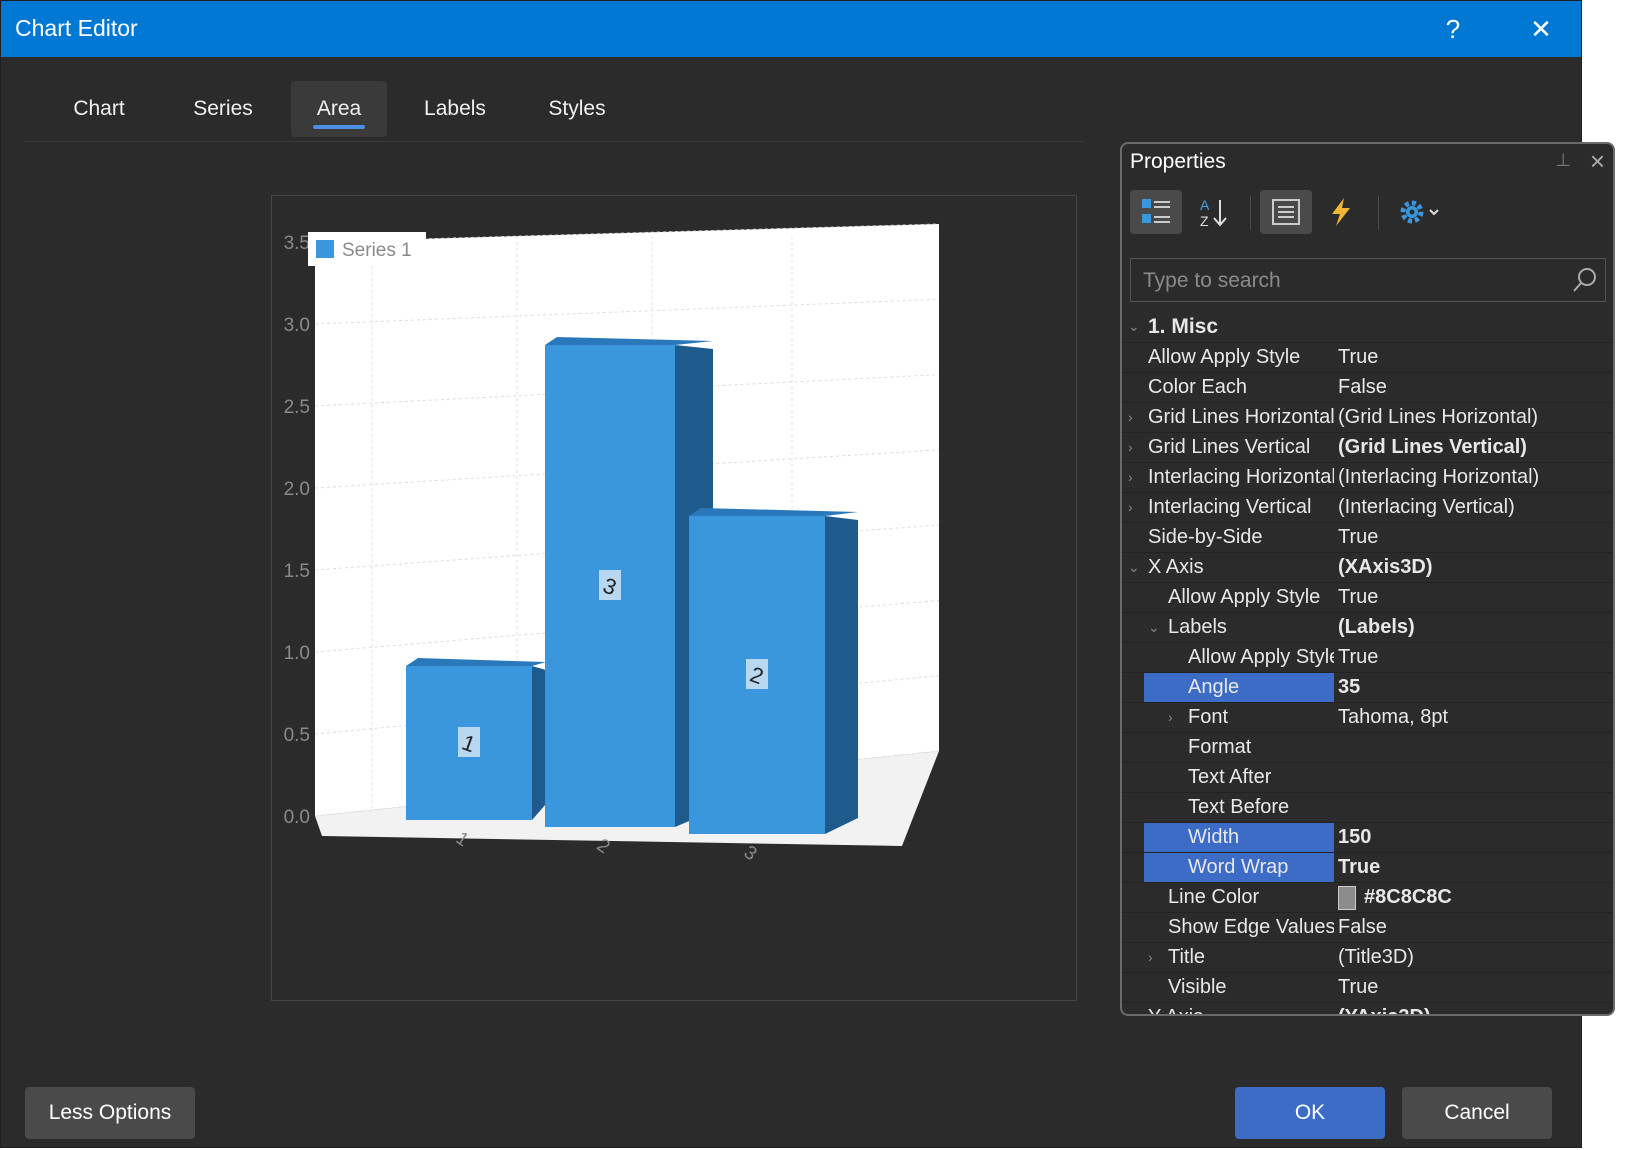  I want to click on property-row: Word Wrap True, so click(1367, 868).